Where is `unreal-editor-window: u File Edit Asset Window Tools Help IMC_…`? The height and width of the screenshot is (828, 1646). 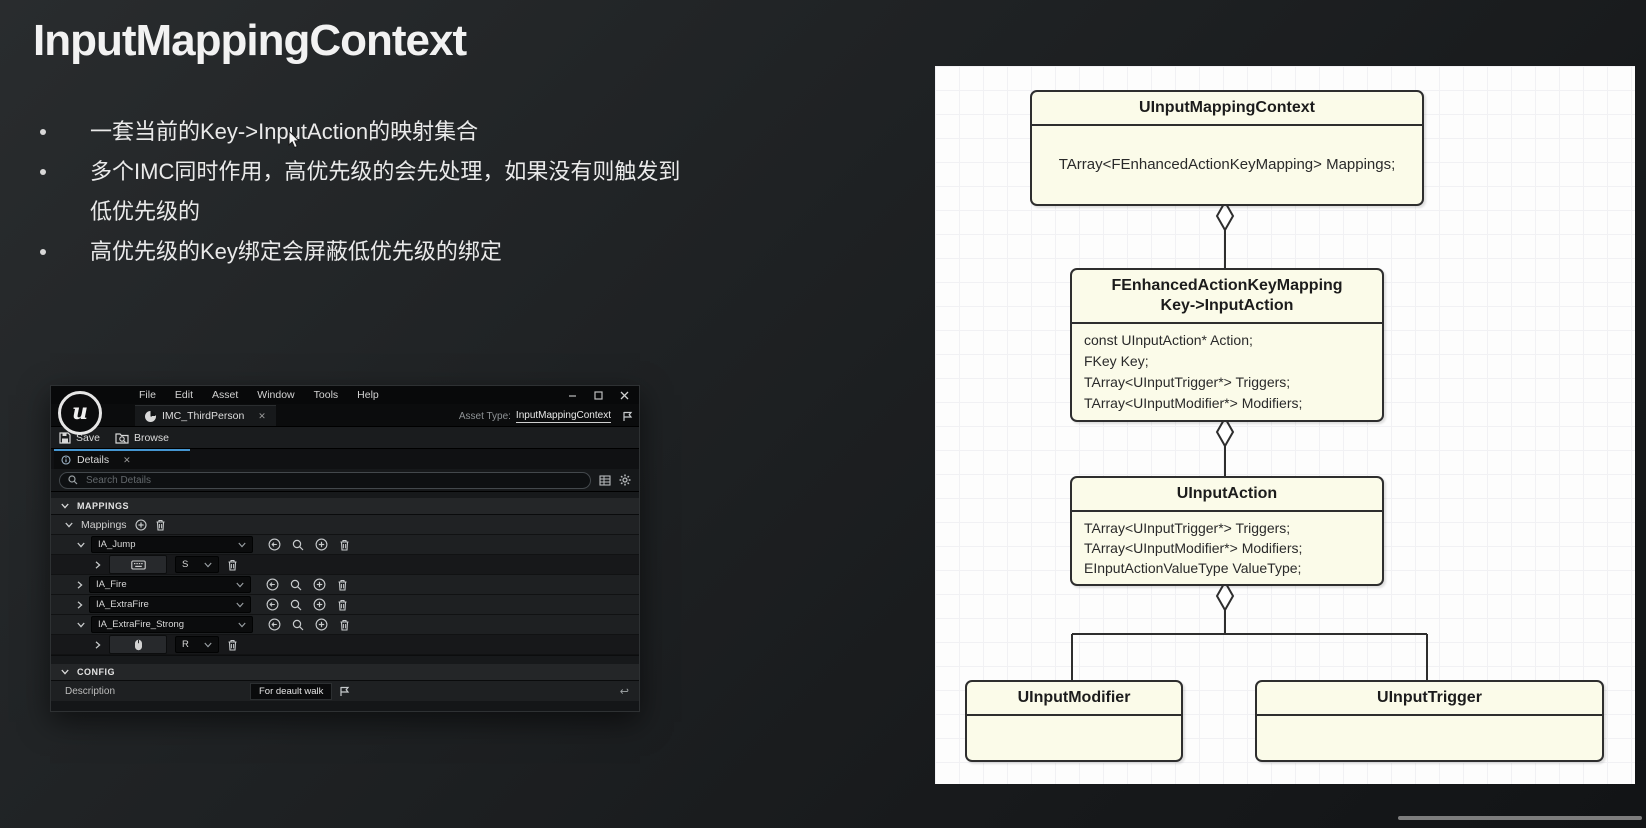 unreal-editor-window: u File Edit Asset Window Tools Help IMC_… is located at coordinates (345, 548).